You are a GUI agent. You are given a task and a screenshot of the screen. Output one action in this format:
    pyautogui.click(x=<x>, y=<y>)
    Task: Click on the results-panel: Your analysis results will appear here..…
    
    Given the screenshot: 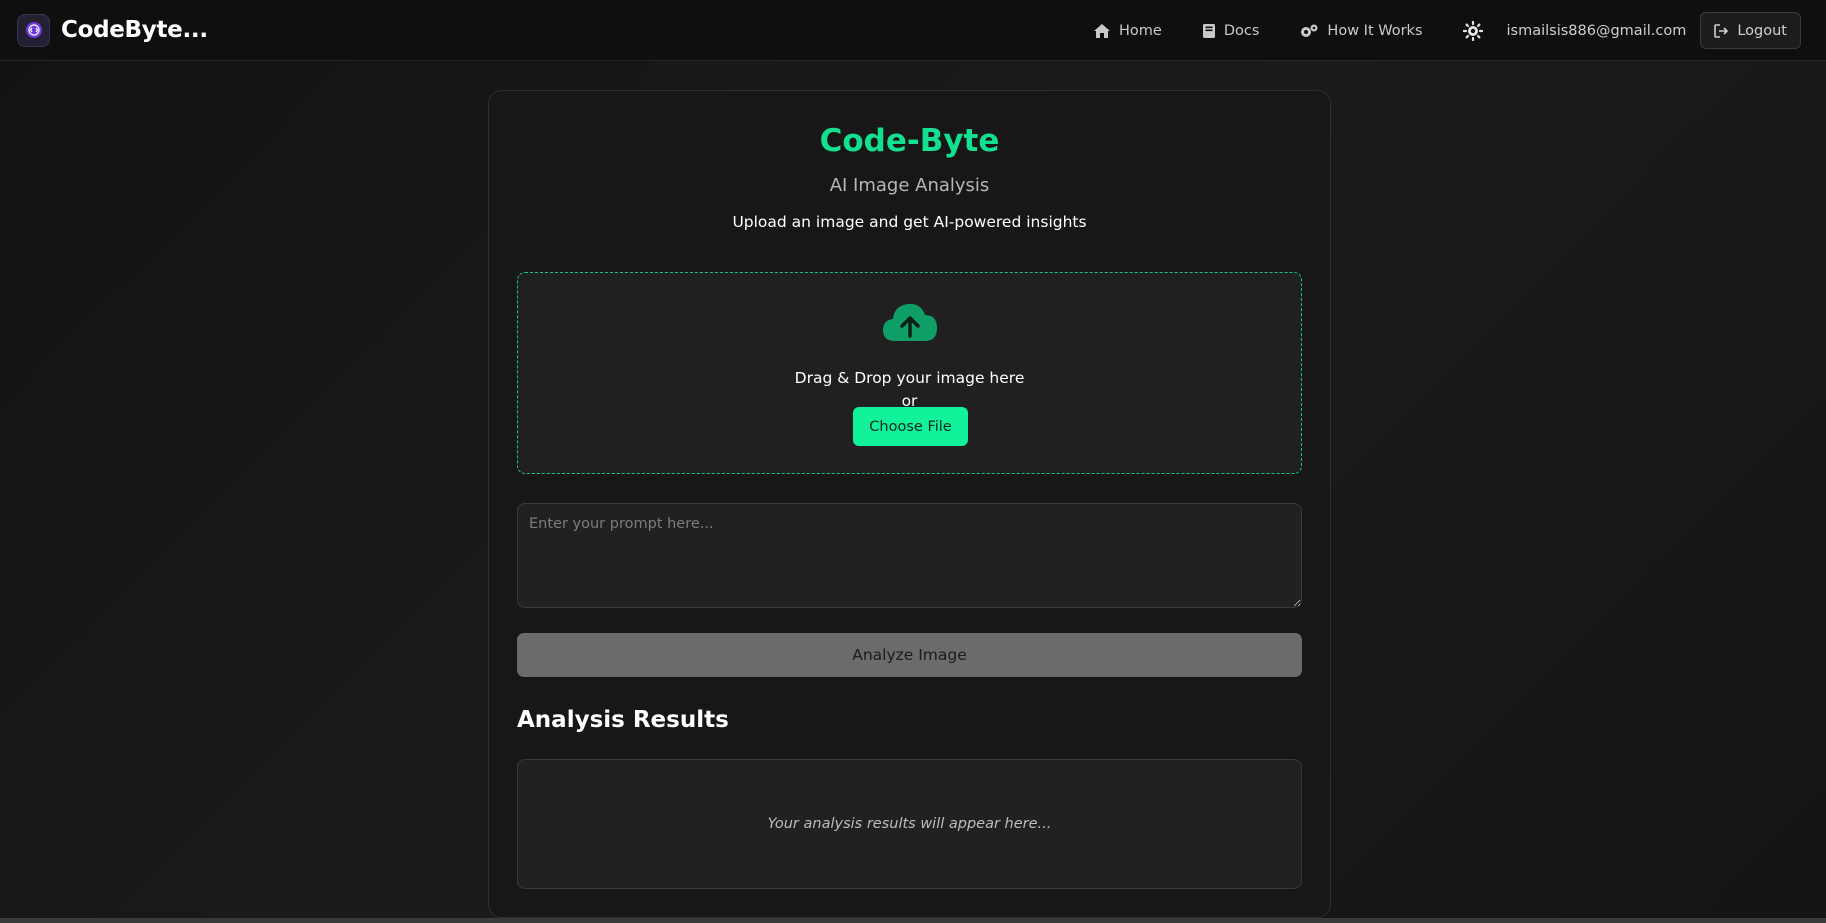 What is the action you would take?
    pyautogui.click(x=909, y=824)
    